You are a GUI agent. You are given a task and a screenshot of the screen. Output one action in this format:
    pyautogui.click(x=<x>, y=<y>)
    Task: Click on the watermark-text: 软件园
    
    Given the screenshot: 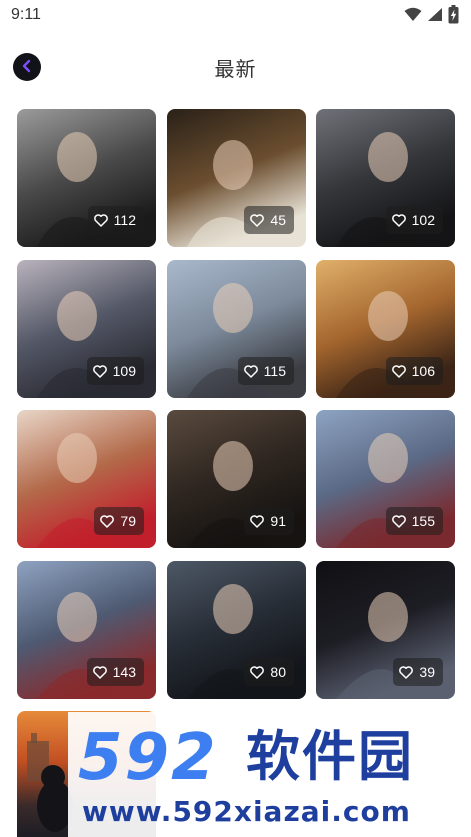 What is the action you would take?
    pyautogui.click(x=330, y=756)
    